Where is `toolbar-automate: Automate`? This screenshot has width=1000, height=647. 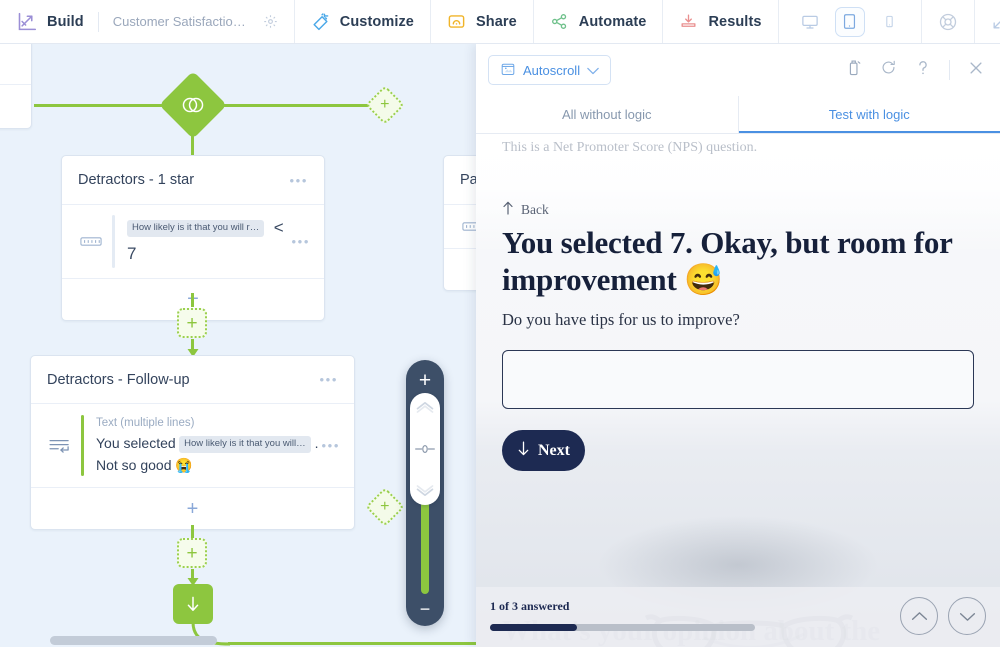
toolbar-automate: Automate is located at coordinates (599, 21).